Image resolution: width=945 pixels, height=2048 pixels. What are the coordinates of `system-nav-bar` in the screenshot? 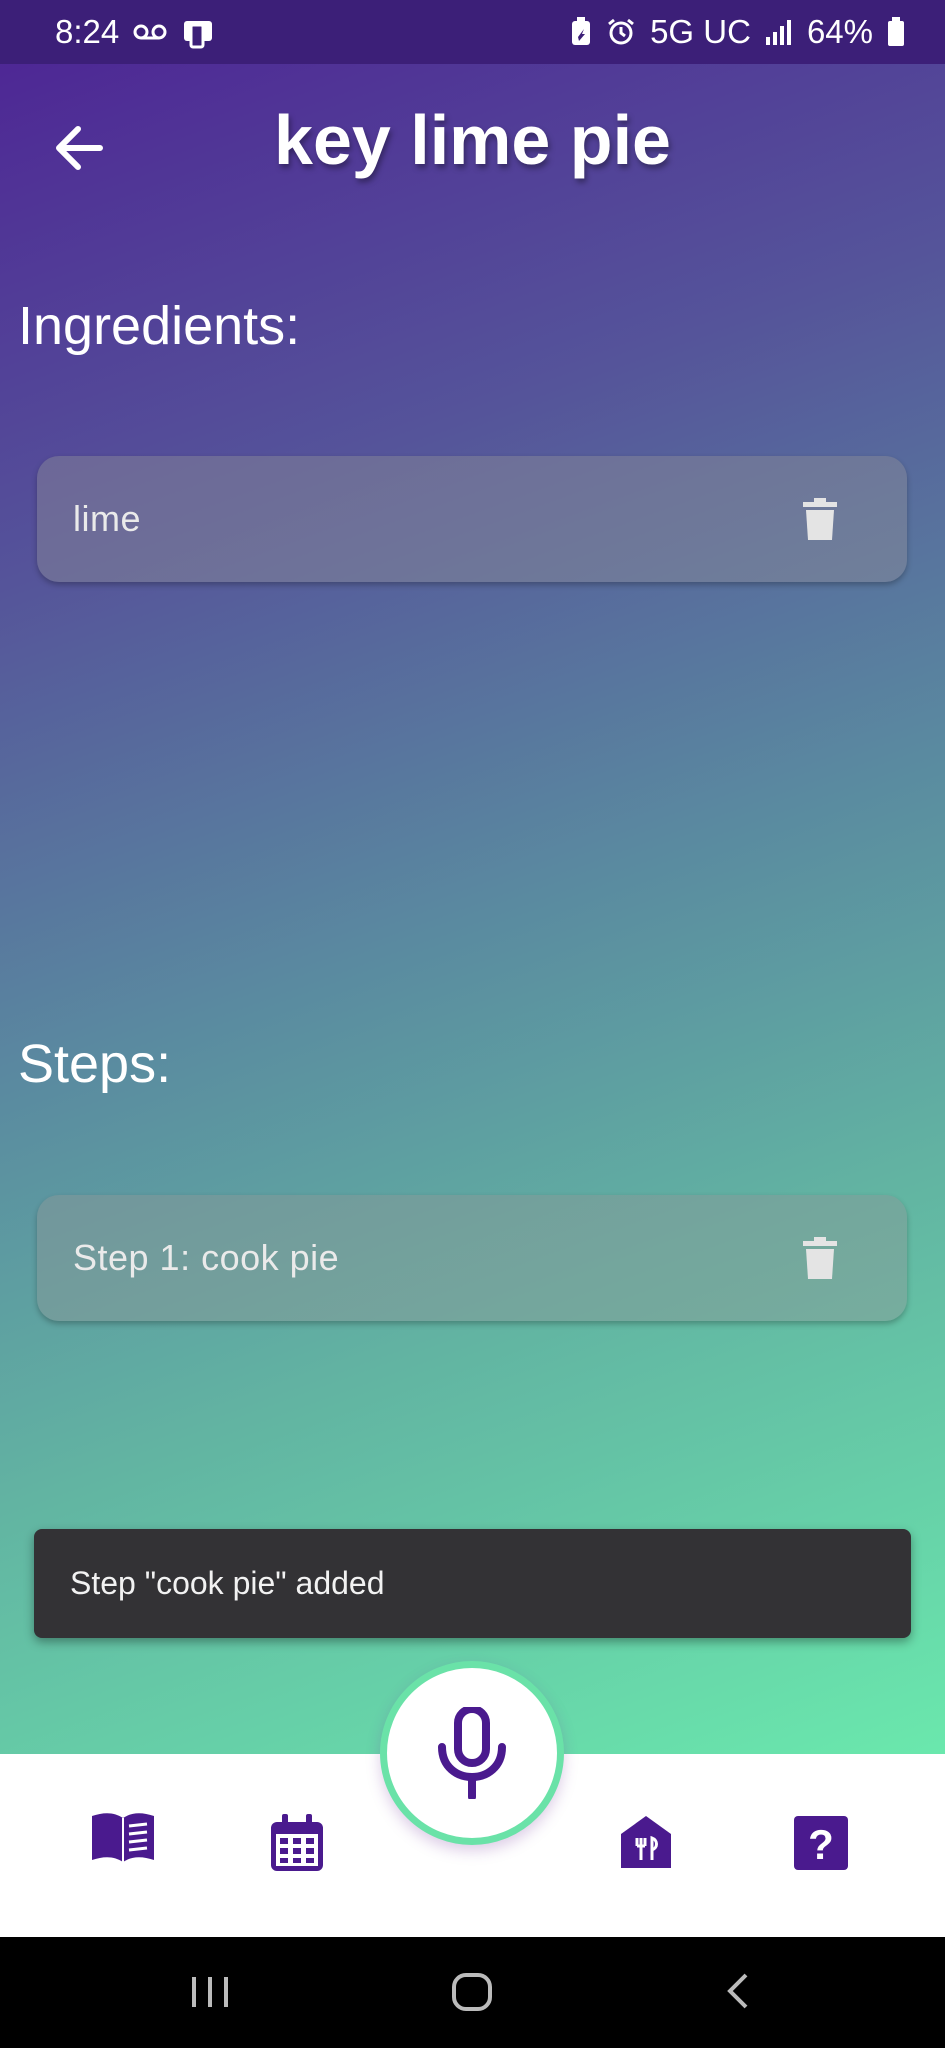 It's located at (472, 1992).